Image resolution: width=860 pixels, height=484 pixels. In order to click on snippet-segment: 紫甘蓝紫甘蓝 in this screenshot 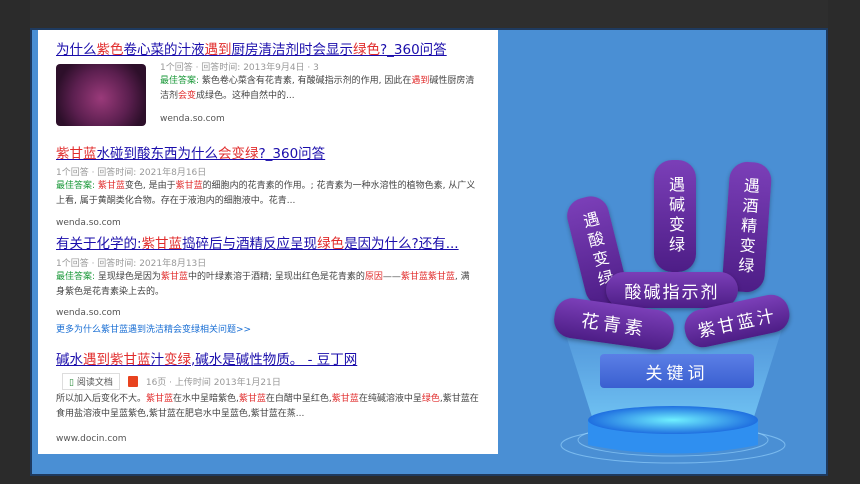, I will do `click(427, 277)`.